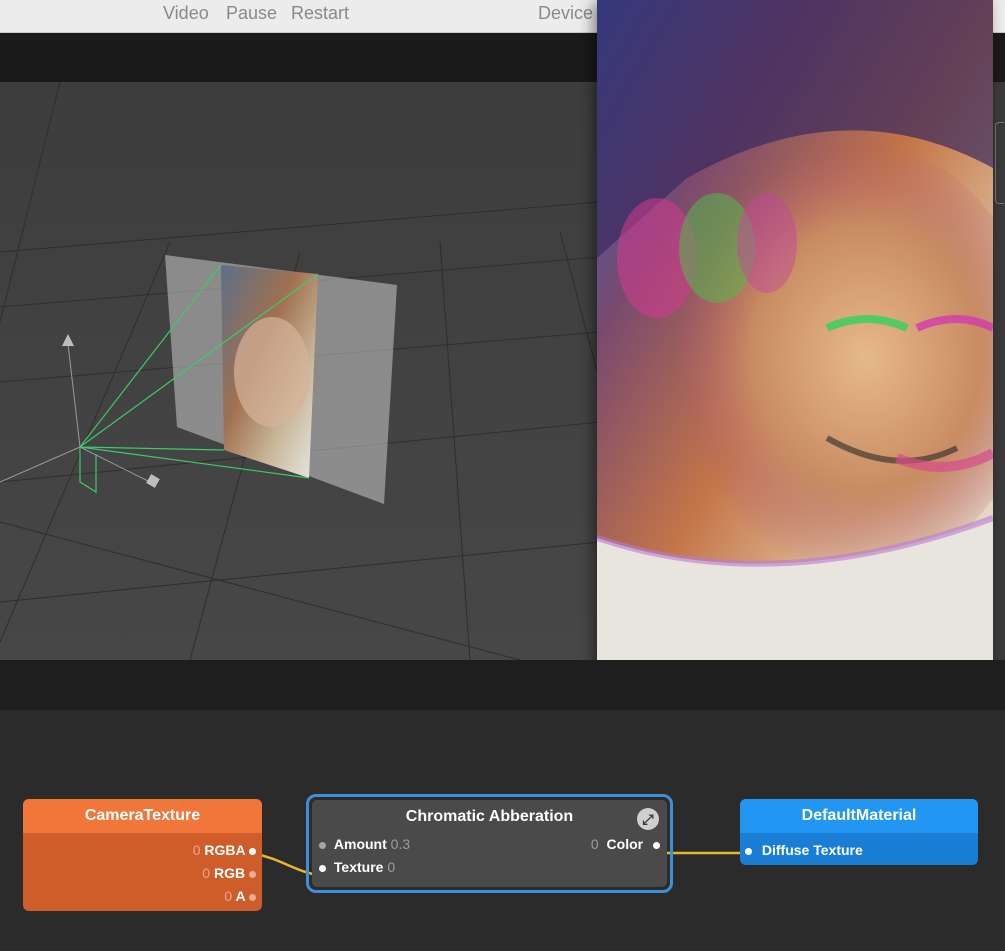 This screenshot has width=1005, height=951. Describe the element at coordinates (999, 163) in the screenshot. I see `panel-tab` at that location.